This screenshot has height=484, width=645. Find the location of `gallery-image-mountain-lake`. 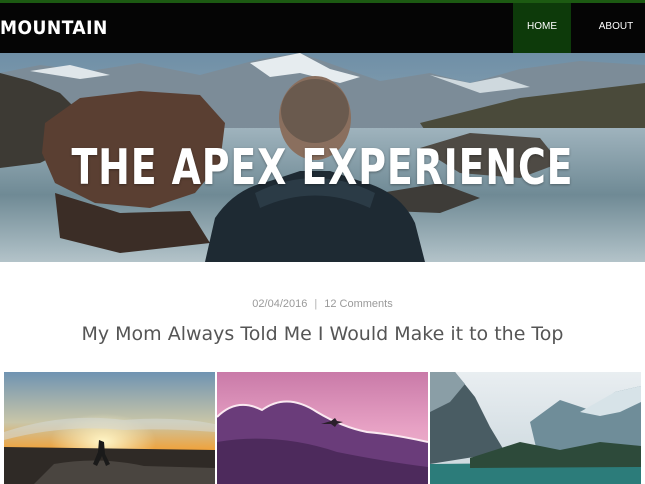

gallery-image-mountain-lake is located at coordinates (535, 428).